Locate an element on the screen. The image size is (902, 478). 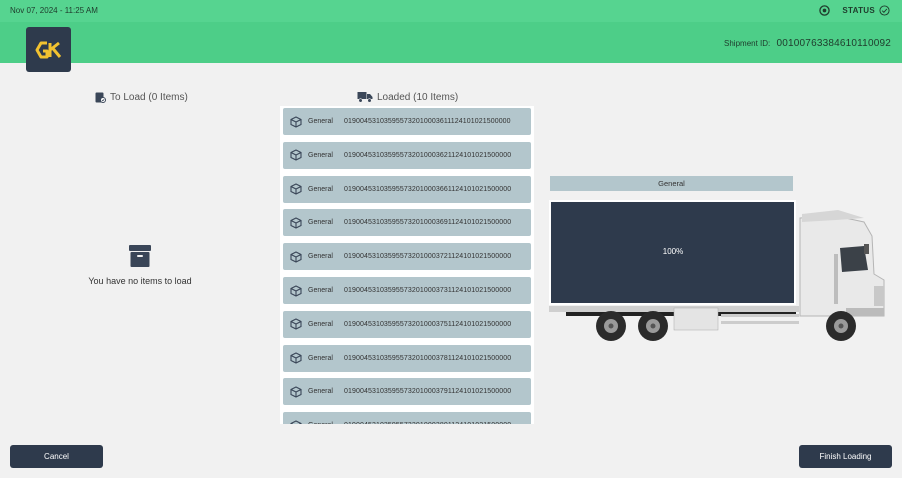
shipment-label: Shipment ID: is located at coordinates (747, 43).